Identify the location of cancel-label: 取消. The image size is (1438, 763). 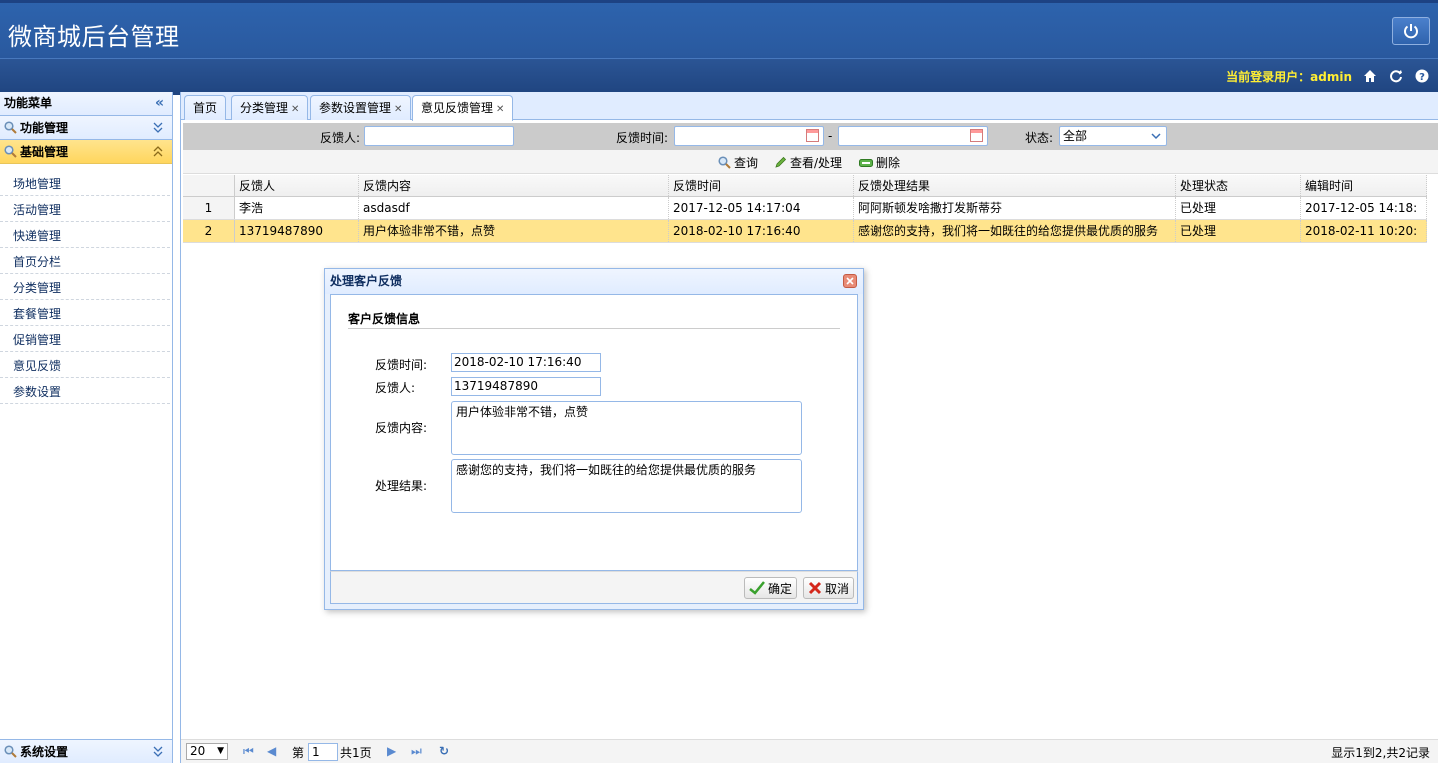
(837, 588).